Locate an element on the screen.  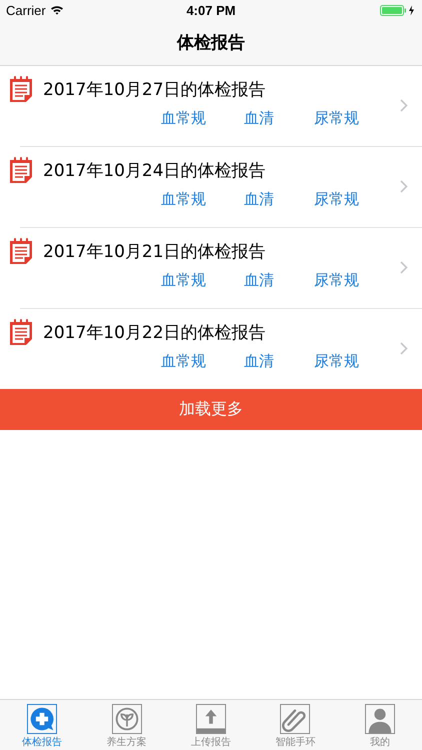
load-more-button: 加载更多 is located at coordinates (211, 409).